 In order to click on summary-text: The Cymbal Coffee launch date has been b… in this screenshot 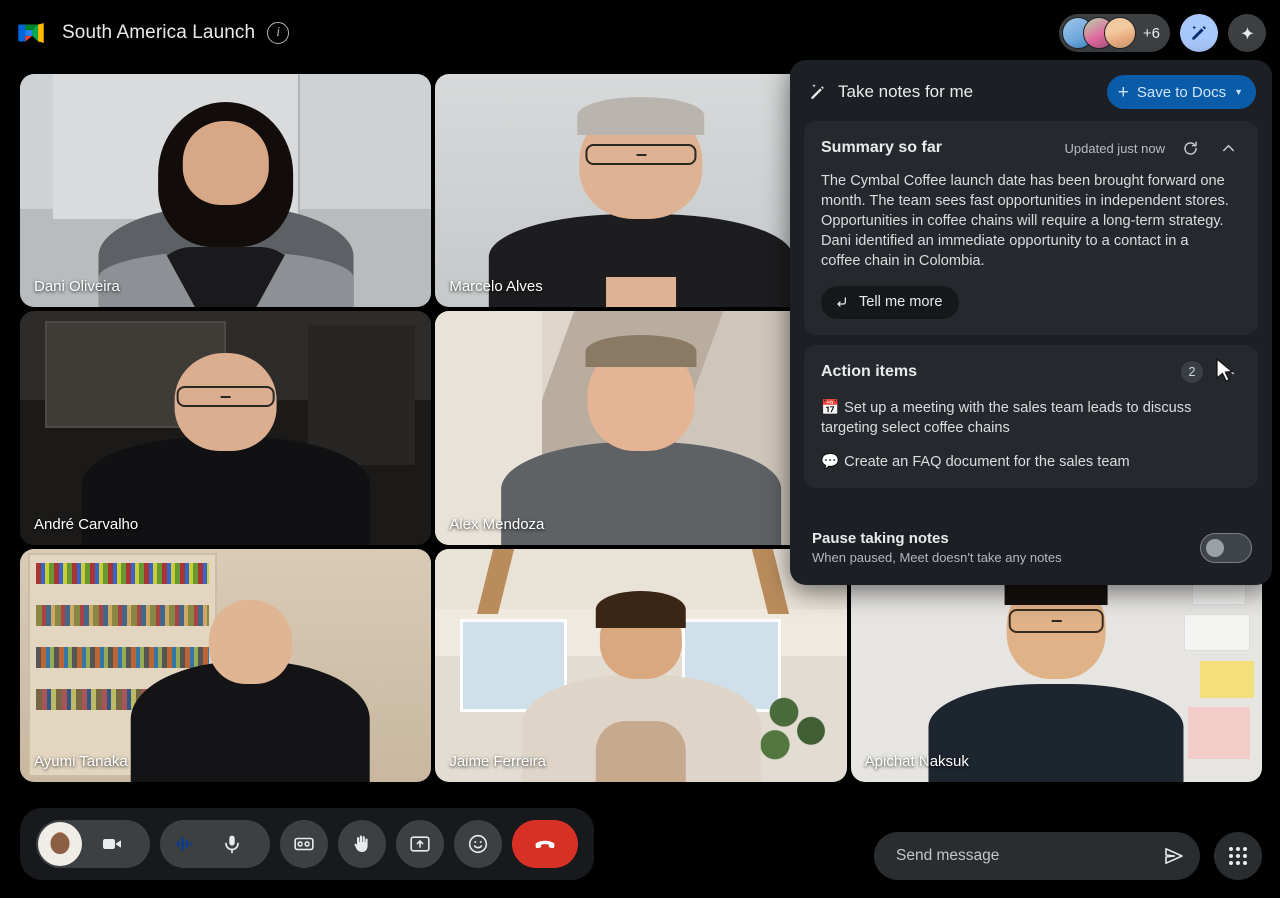, I will do `click(1025, 221)`.